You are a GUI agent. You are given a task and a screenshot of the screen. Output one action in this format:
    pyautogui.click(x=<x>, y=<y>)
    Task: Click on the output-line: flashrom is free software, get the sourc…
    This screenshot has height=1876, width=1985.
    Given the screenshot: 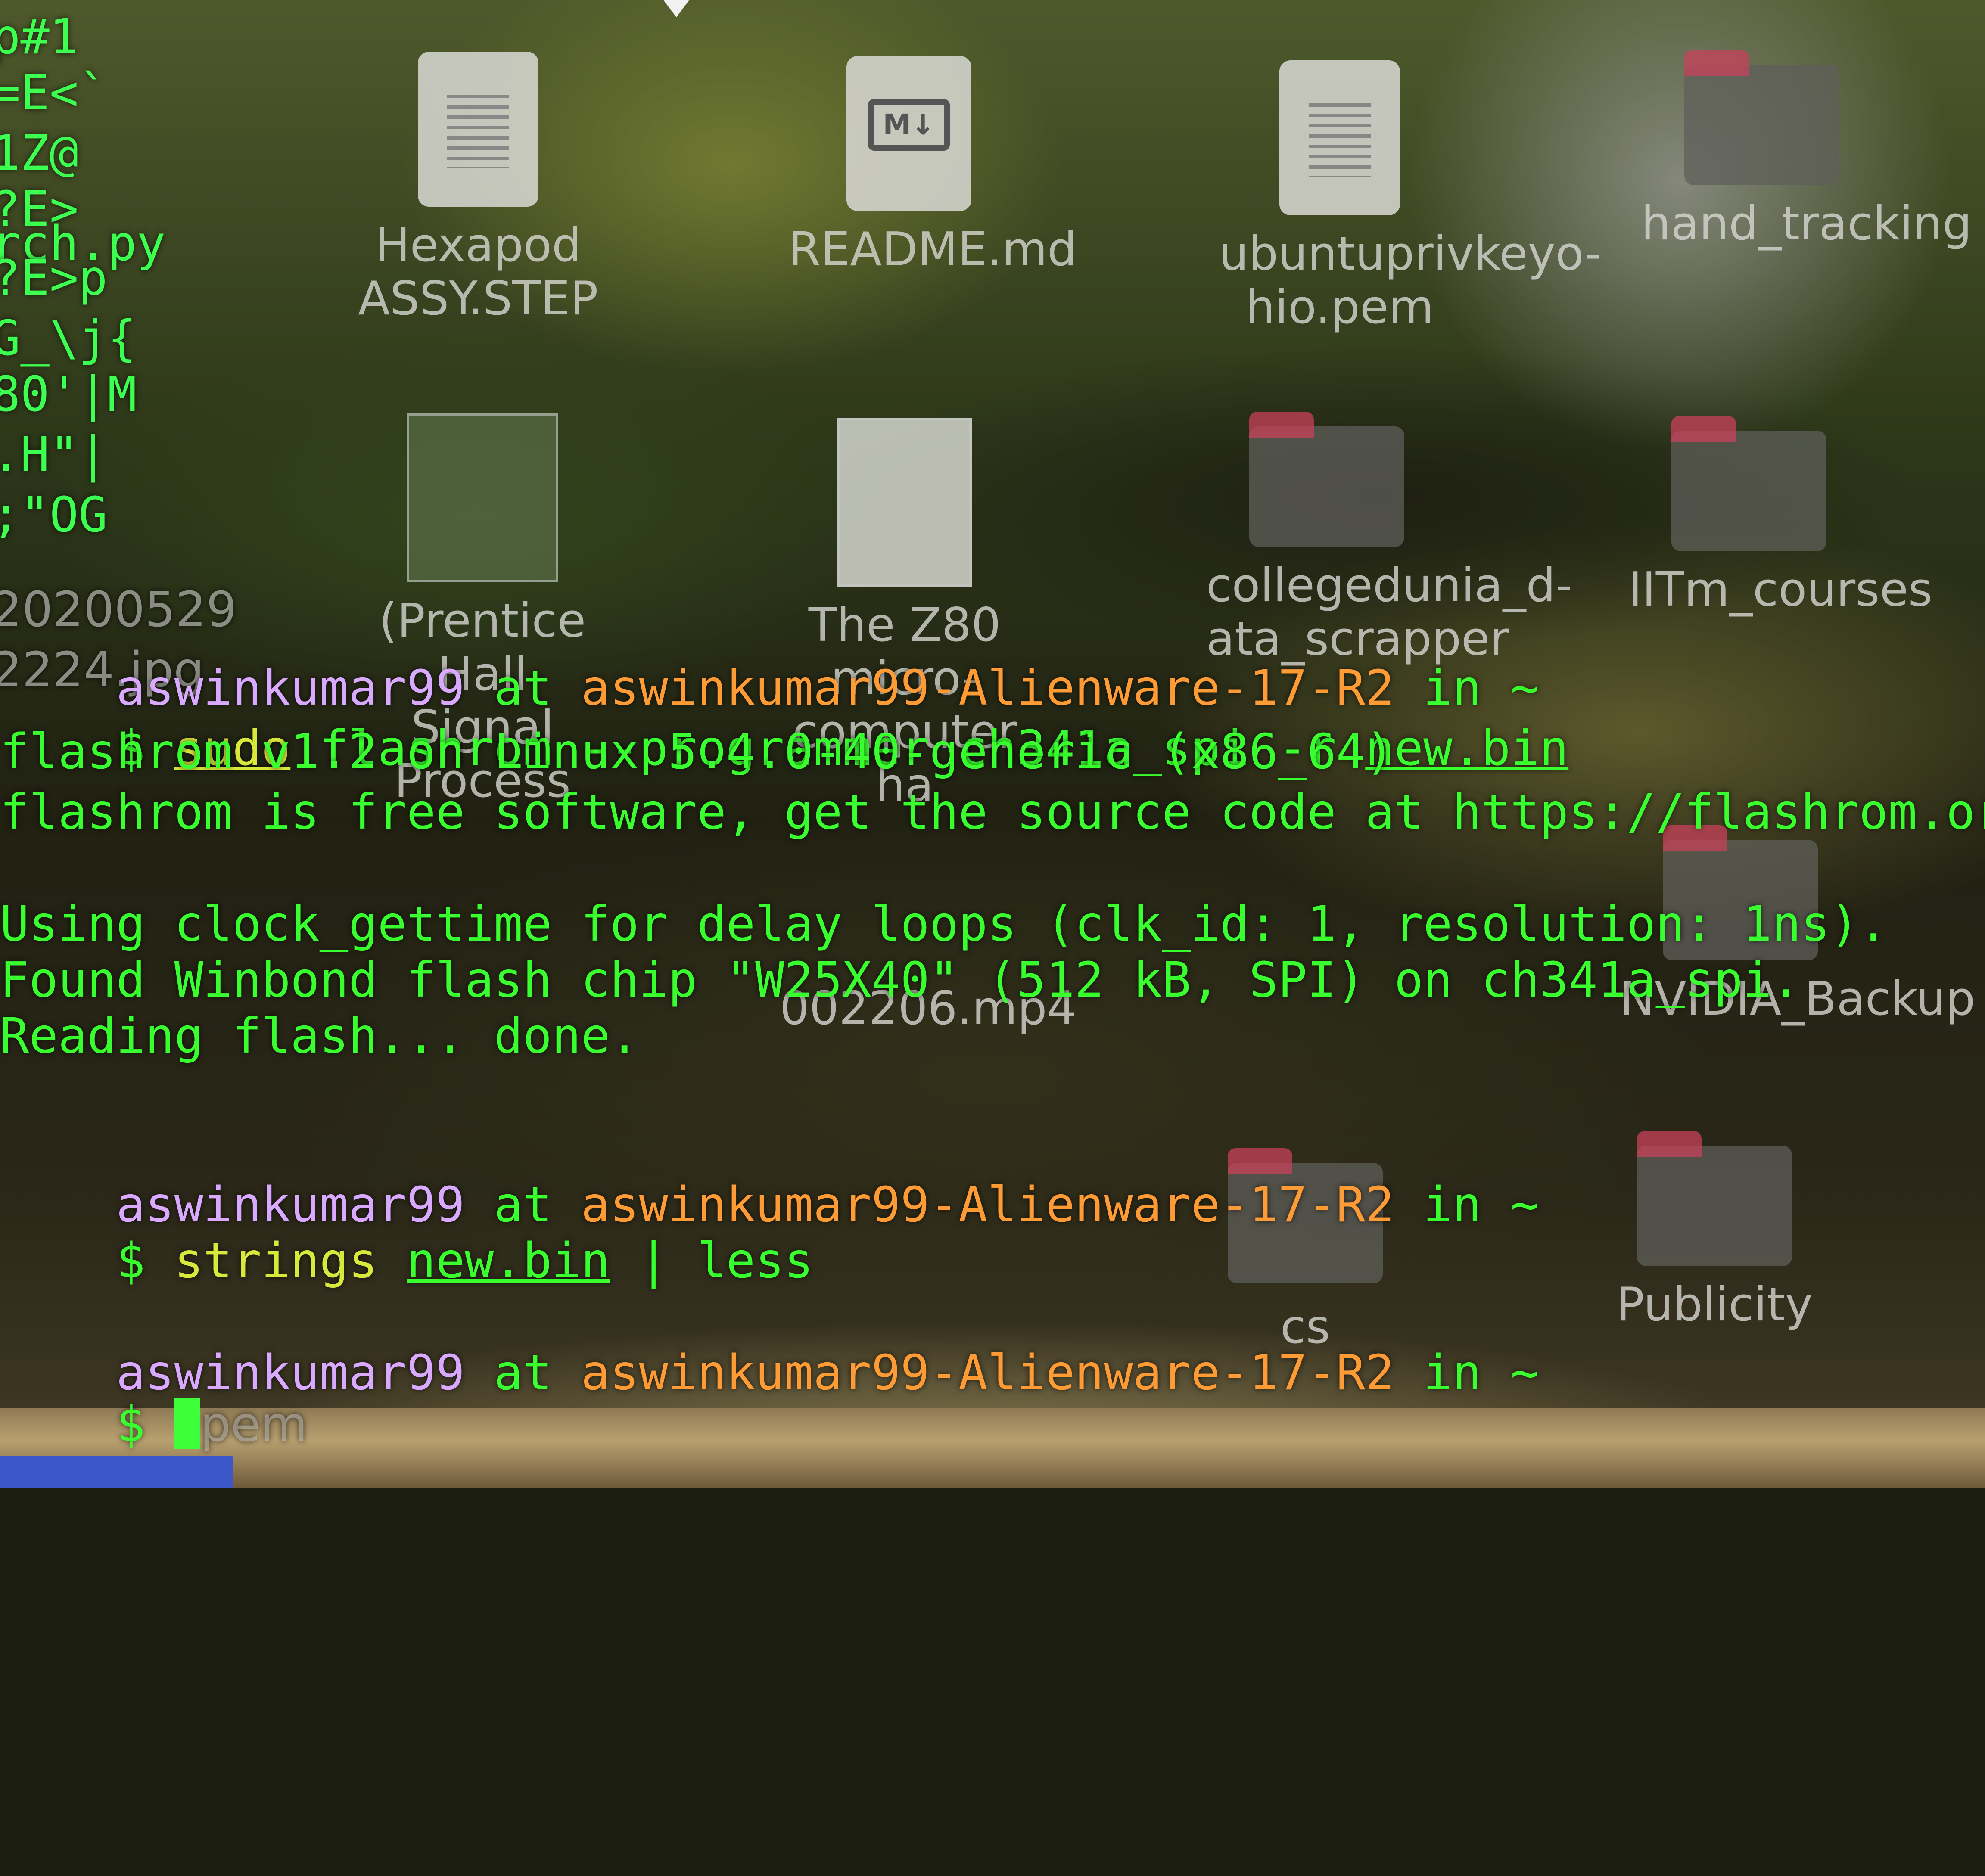 What is the action you would take?
    pyautogui.click(x=992, y=812)
    